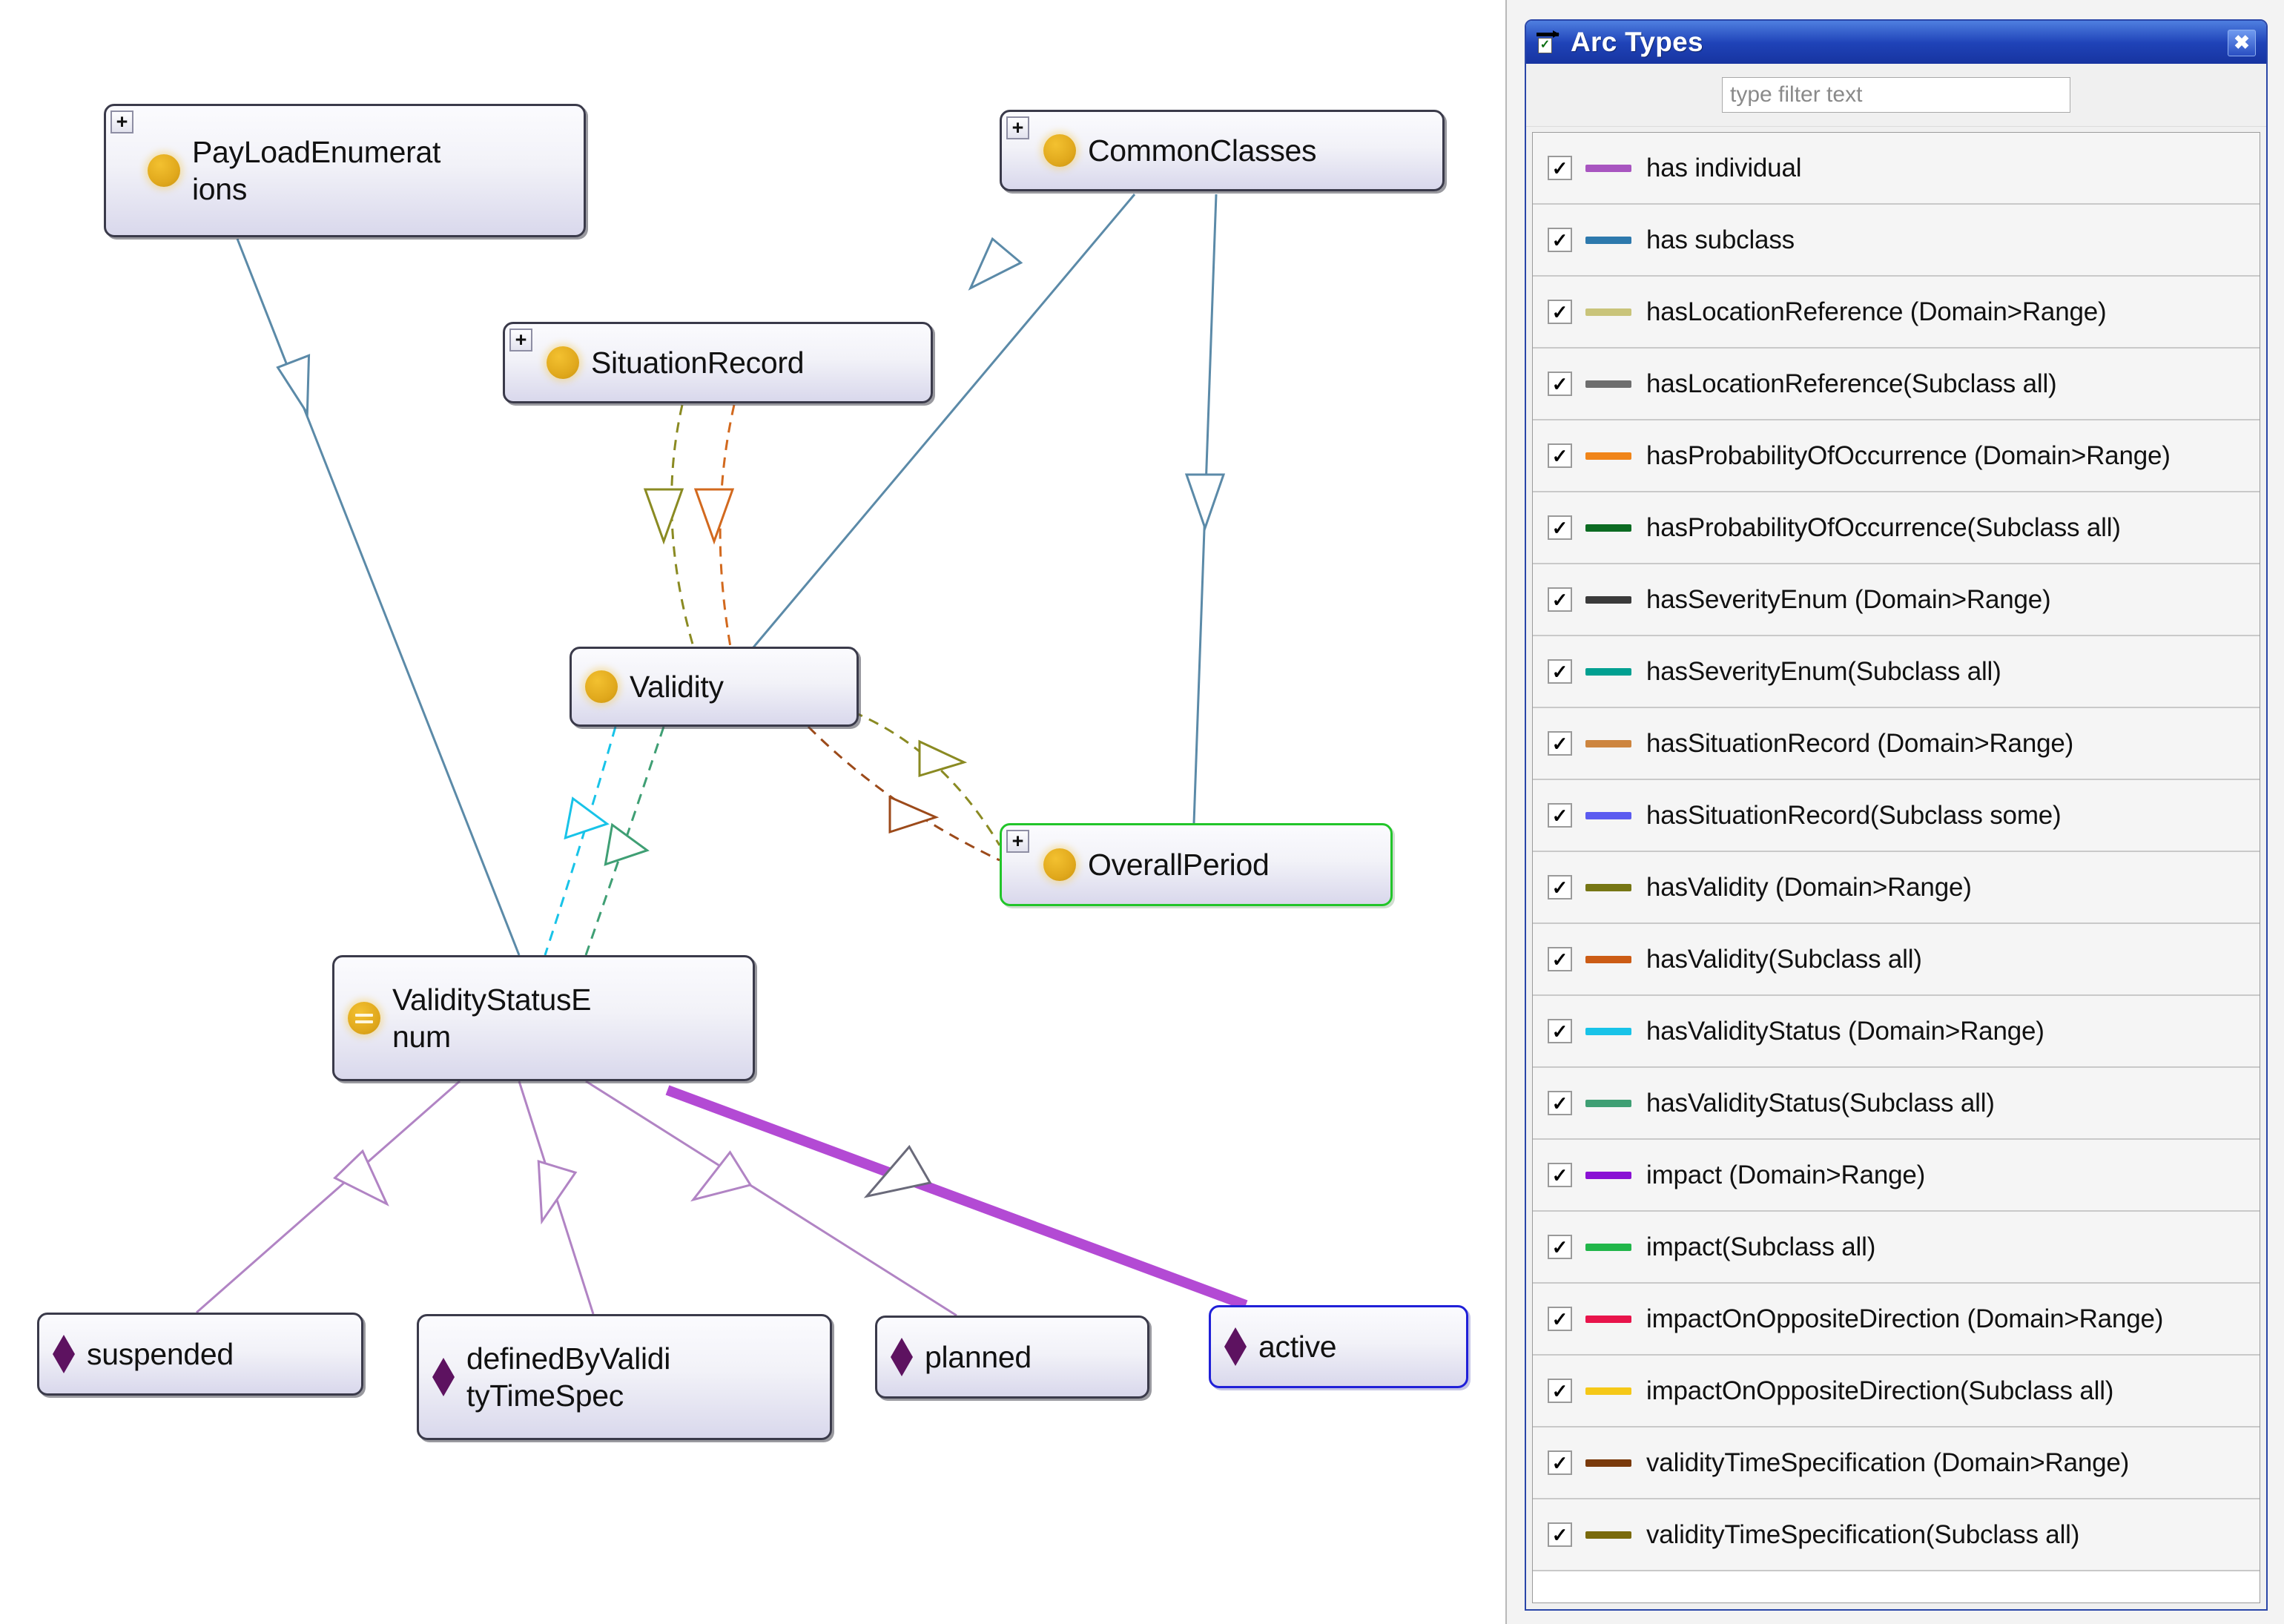 This screenshot has height=1624, width=2284. I want to click on graph-node-suspended: suspended, so click(200, 1355).